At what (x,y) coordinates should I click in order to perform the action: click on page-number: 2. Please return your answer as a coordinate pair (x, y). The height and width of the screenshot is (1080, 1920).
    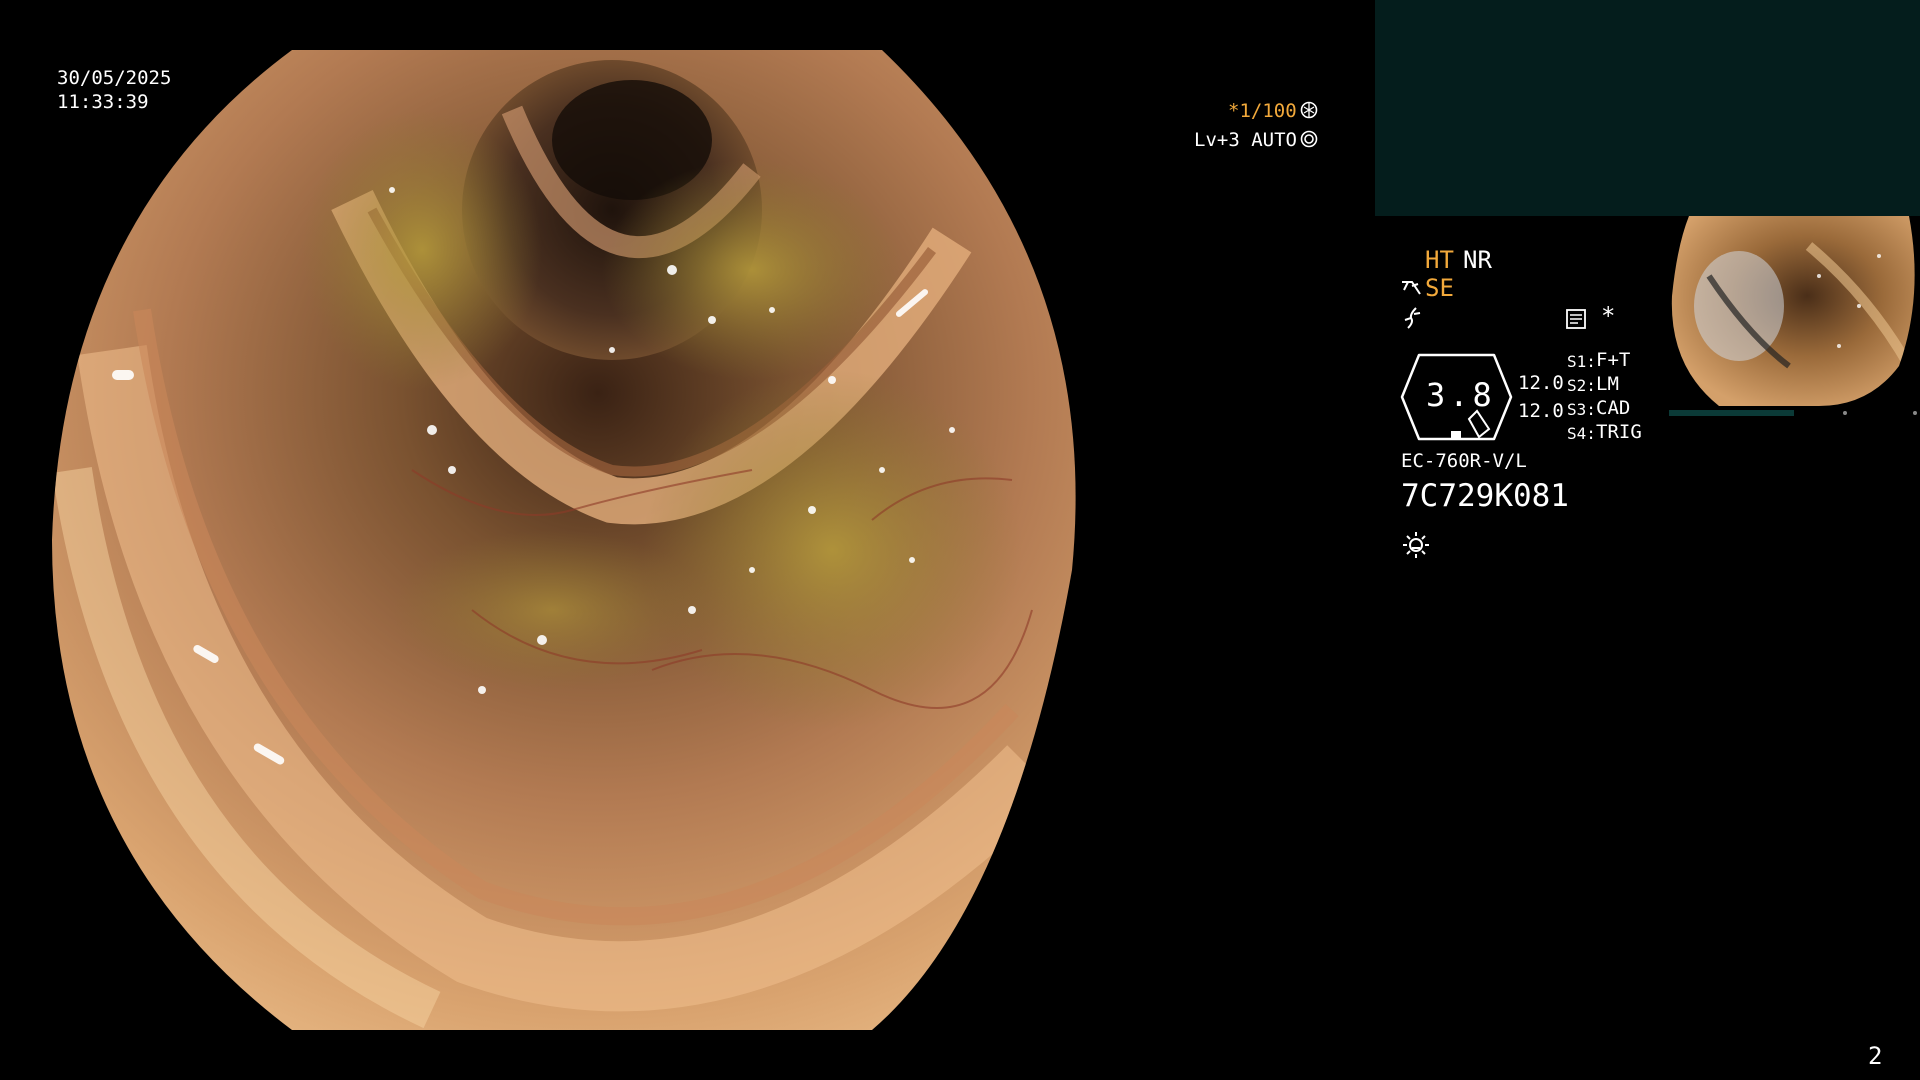
    Looking at the image, I should click on (1875, 1056).